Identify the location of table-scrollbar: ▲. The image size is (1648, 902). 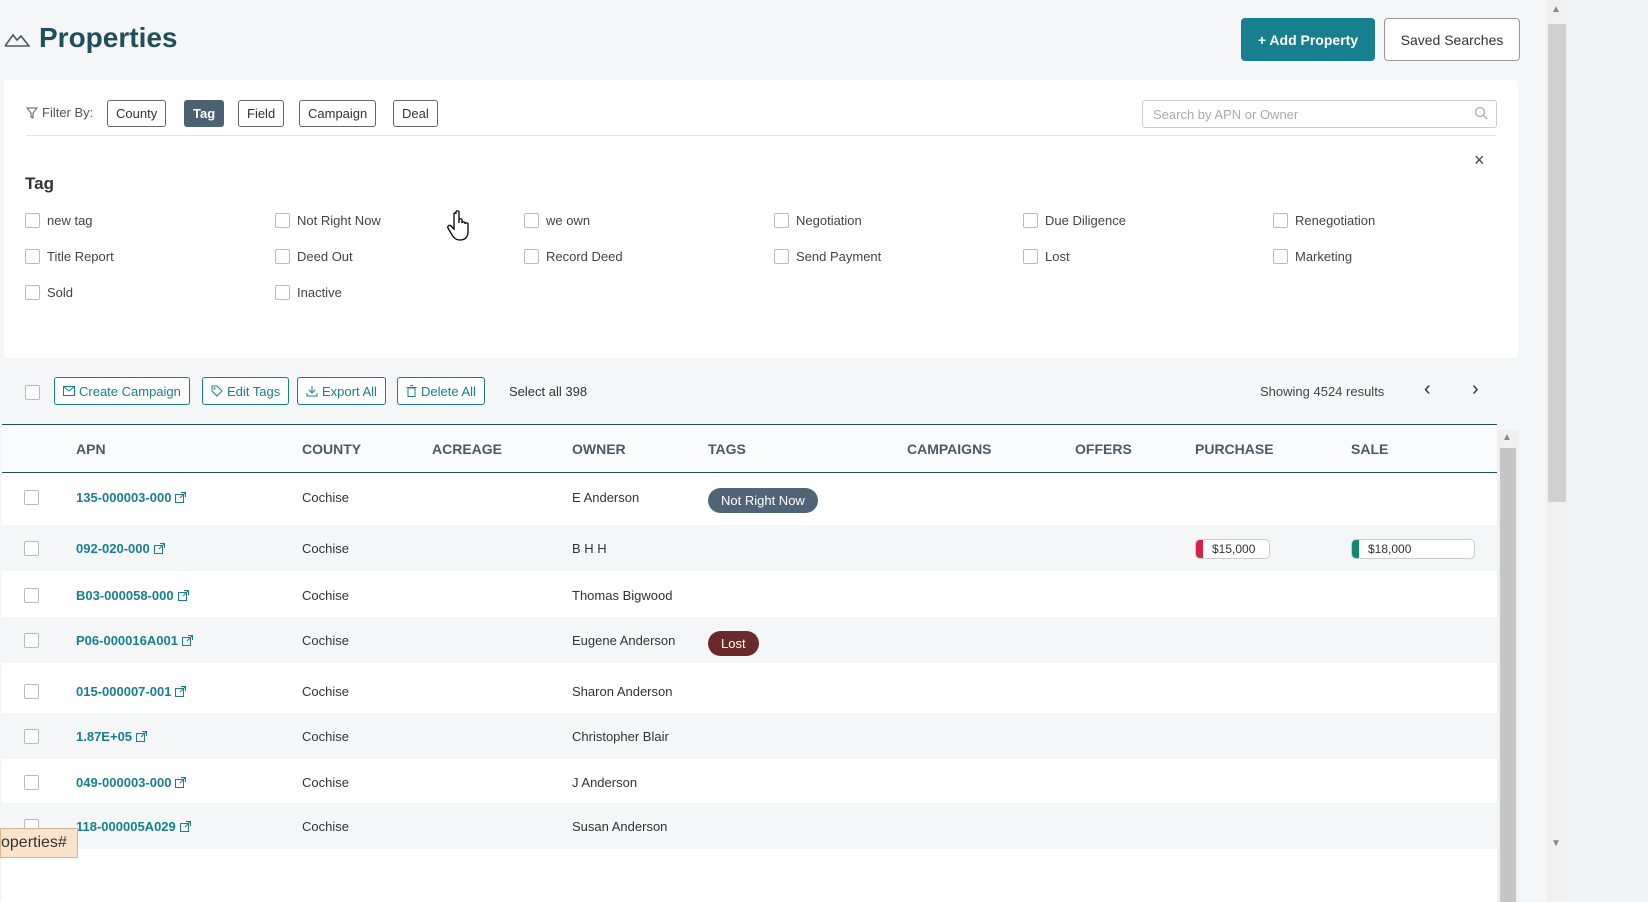
(1508, 666).